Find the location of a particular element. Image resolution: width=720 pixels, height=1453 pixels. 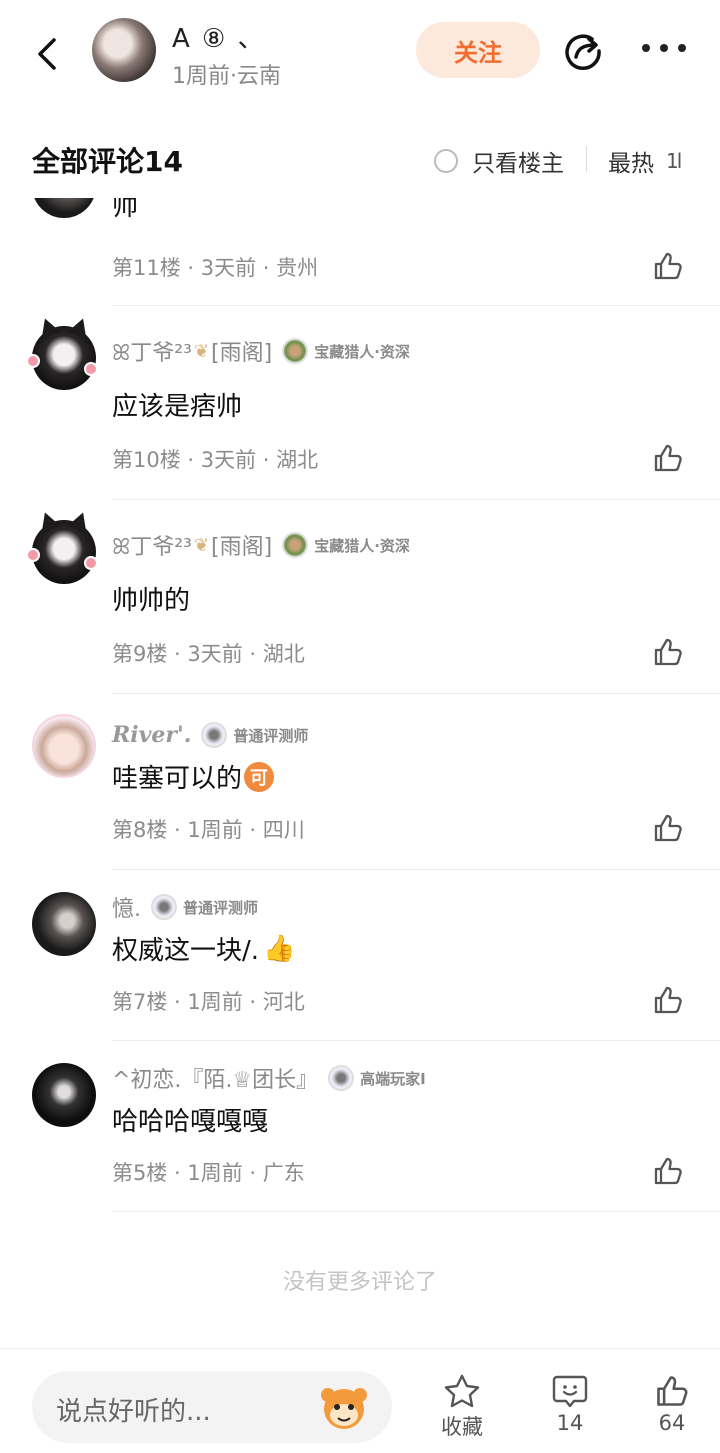

comment-meta: 第8楼 · 1周前 · 四川 is located at coordinates (208, 830).